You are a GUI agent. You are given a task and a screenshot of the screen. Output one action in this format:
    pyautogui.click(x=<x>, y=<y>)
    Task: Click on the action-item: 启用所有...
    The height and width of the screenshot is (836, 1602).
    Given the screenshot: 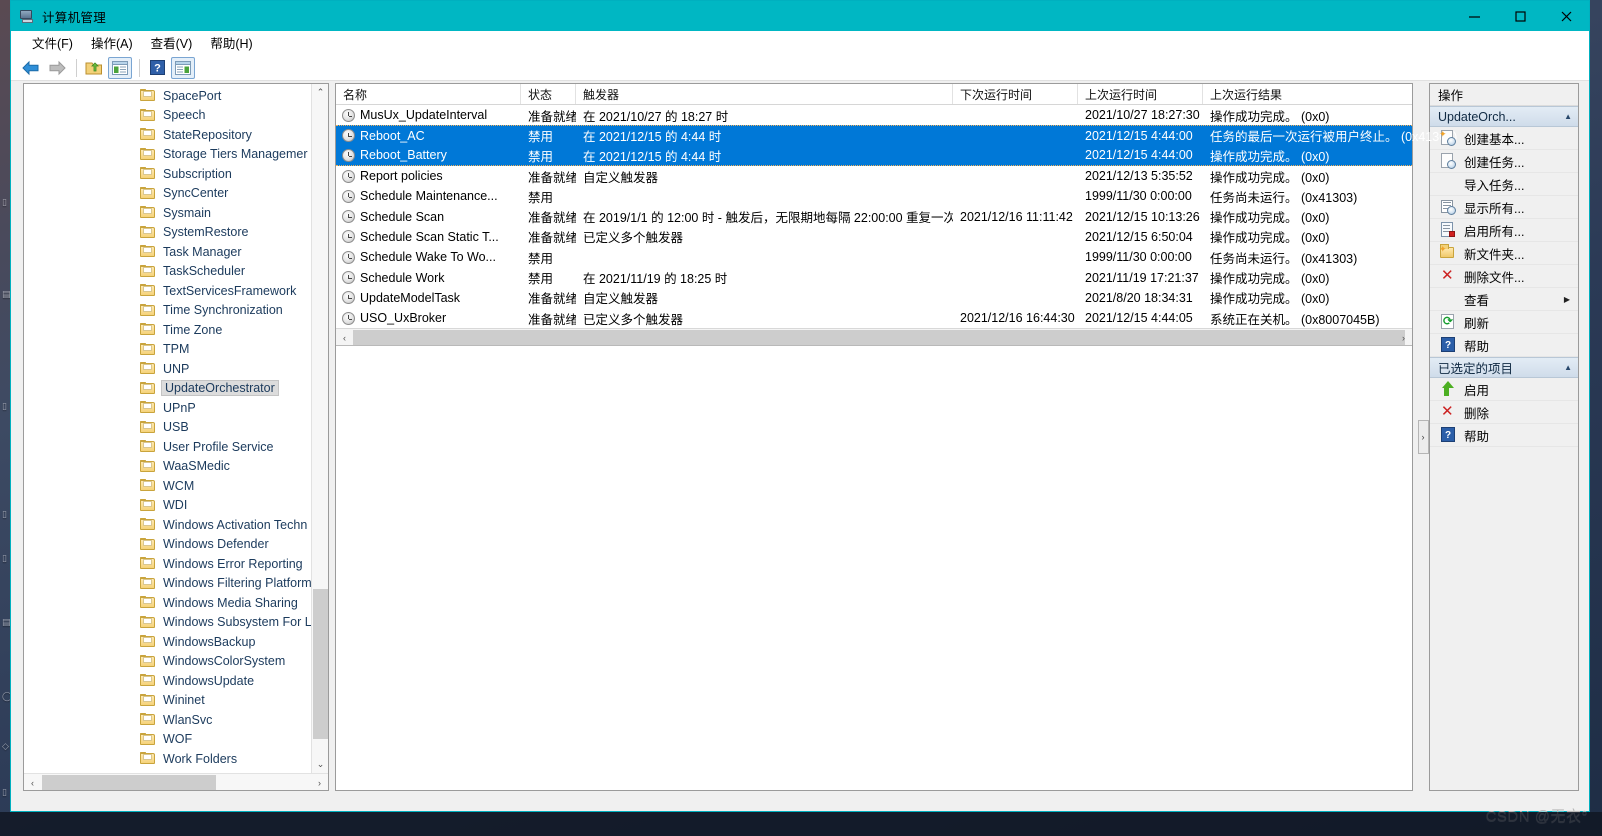 What is the action you would take?
    pyautogui.click(x=1504, y=230)
    